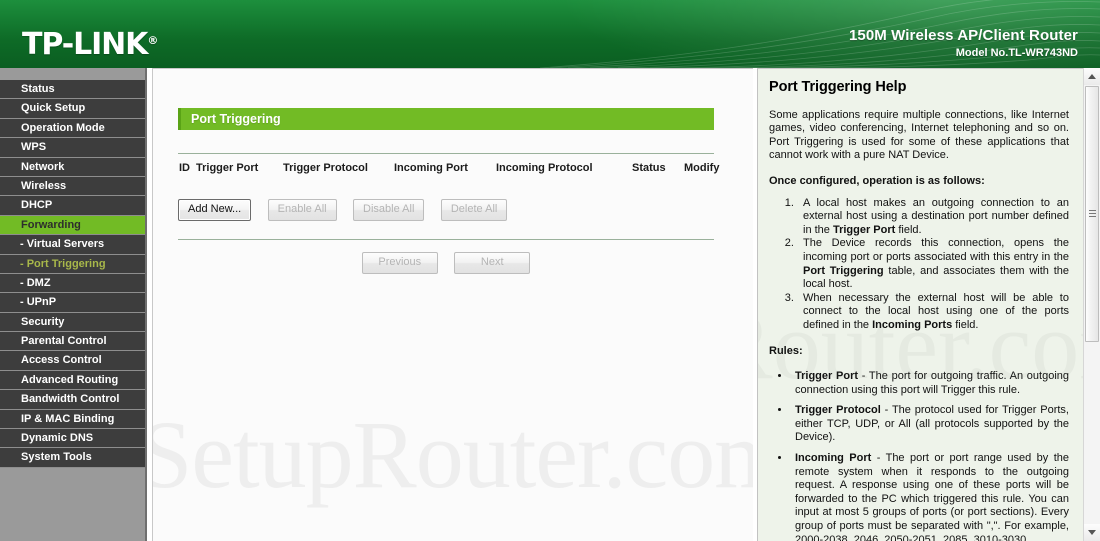  I want to click on tp-link-logo: TP-LINK®, so click(90, 44).